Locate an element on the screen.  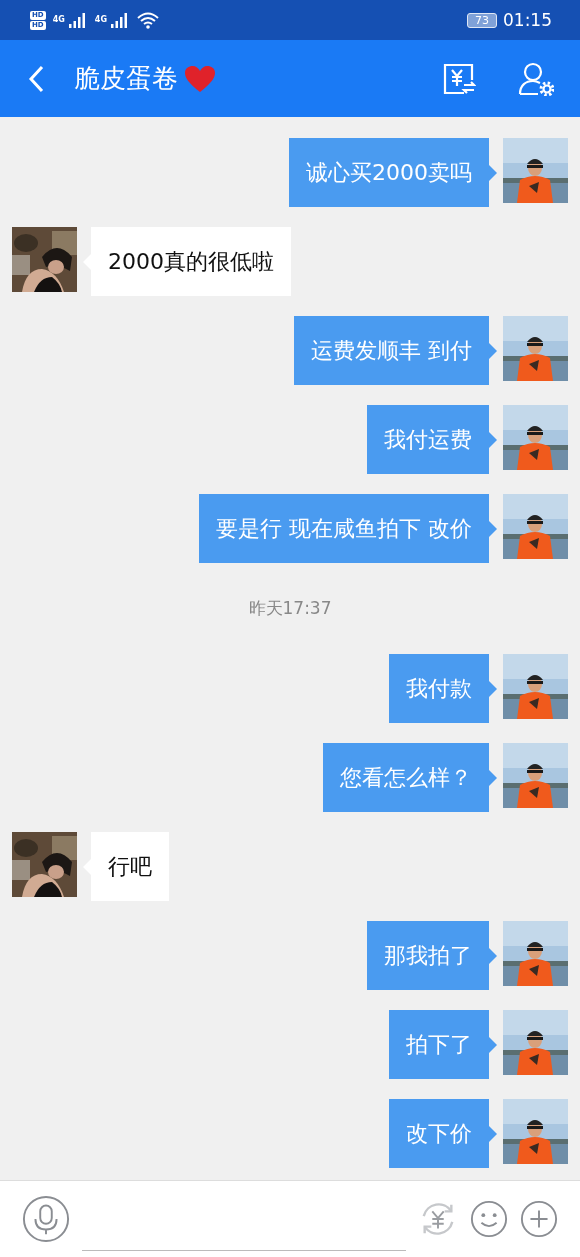
message-bubble: 那我拍了 is located at coordinates (432, 955).